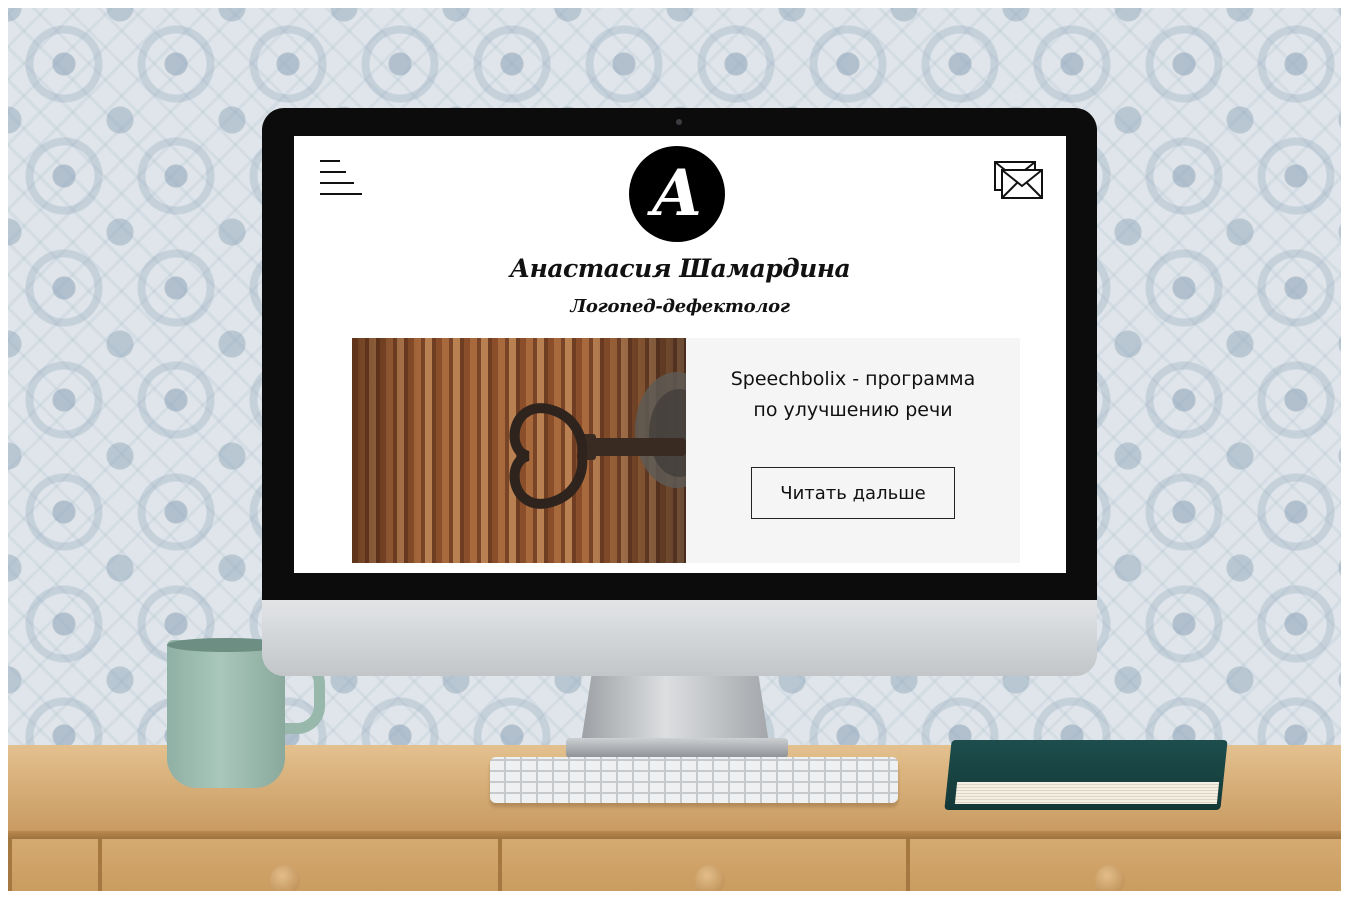 The height and width of the screenshot is (899, 1349). Describe the element at coordinates (694, 780) in the screenshot. I see `keyboard` at that location.